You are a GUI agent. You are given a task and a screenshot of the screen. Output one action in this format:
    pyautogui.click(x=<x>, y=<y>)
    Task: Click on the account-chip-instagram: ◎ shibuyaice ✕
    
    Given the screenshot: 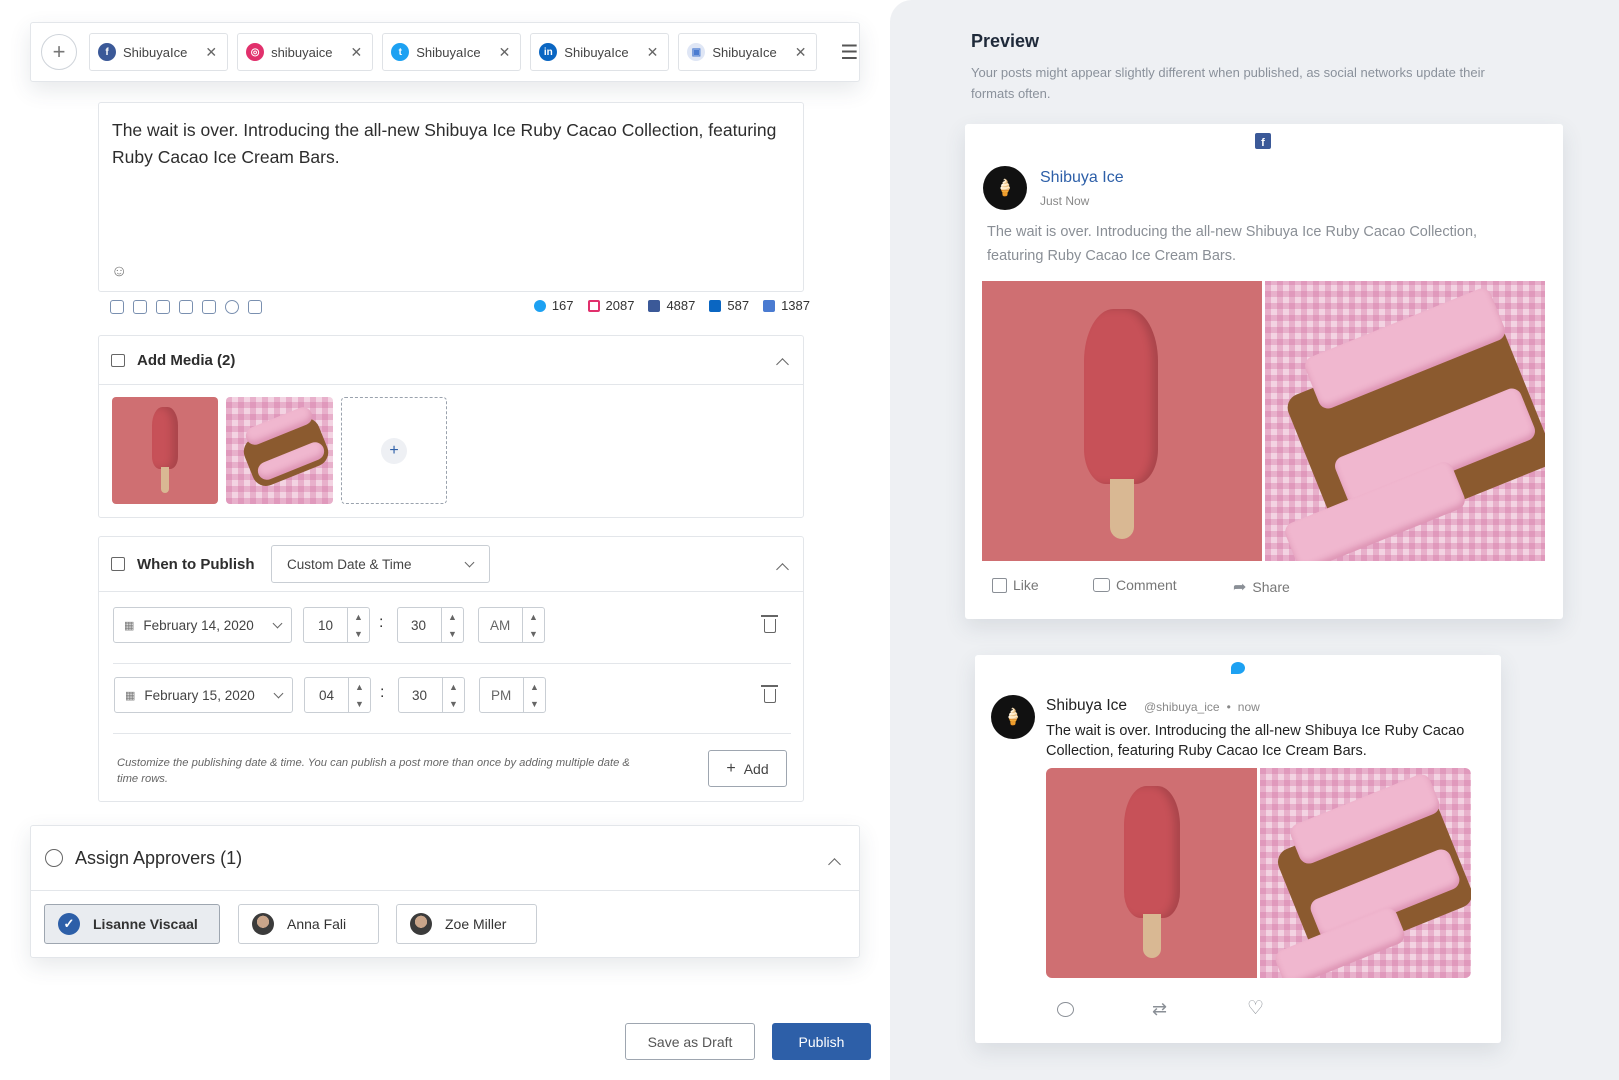 What is the action you would take?
    pyautogui.click(x=305, y=52)
    